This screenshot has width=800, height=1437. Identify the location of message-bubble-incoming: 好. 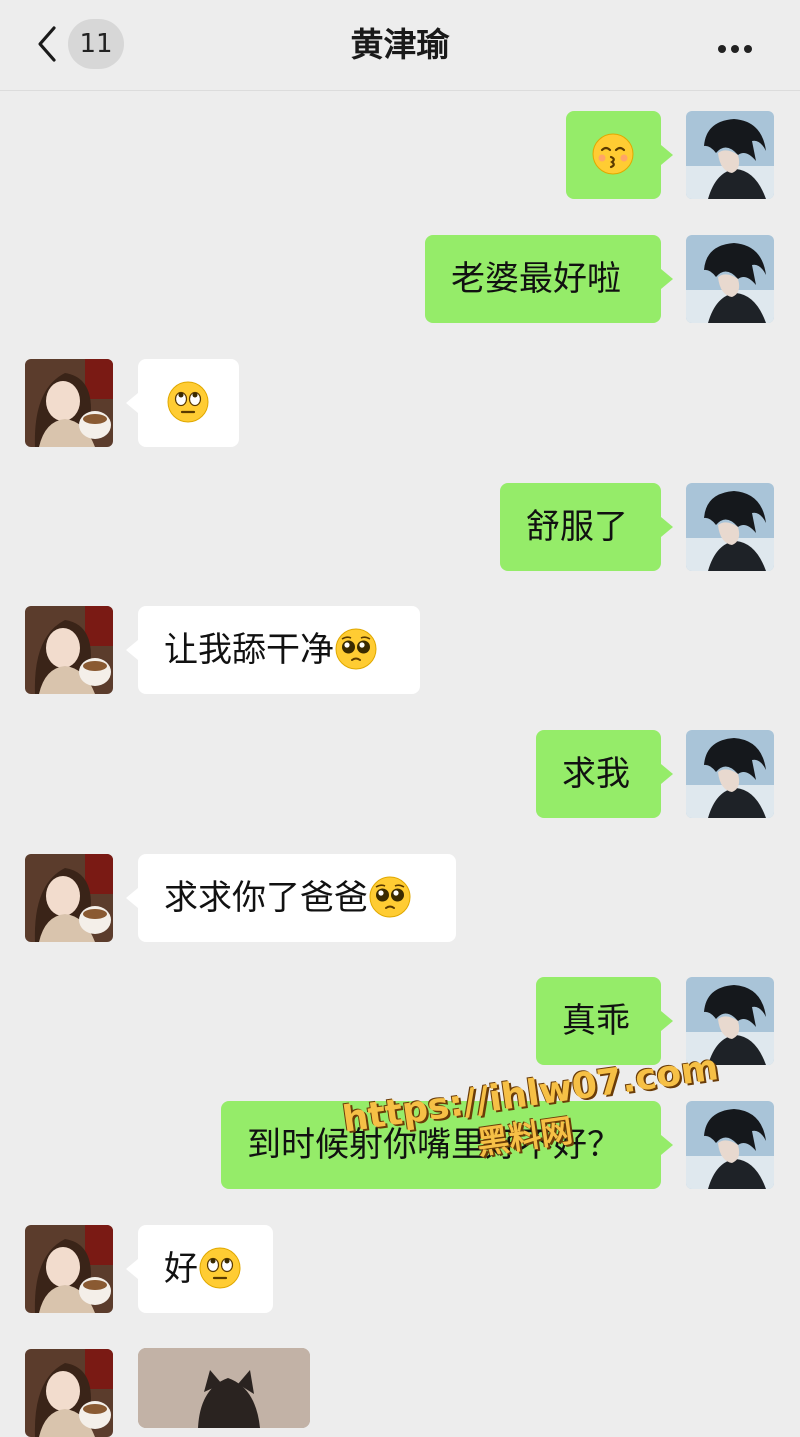
(199, 1269).